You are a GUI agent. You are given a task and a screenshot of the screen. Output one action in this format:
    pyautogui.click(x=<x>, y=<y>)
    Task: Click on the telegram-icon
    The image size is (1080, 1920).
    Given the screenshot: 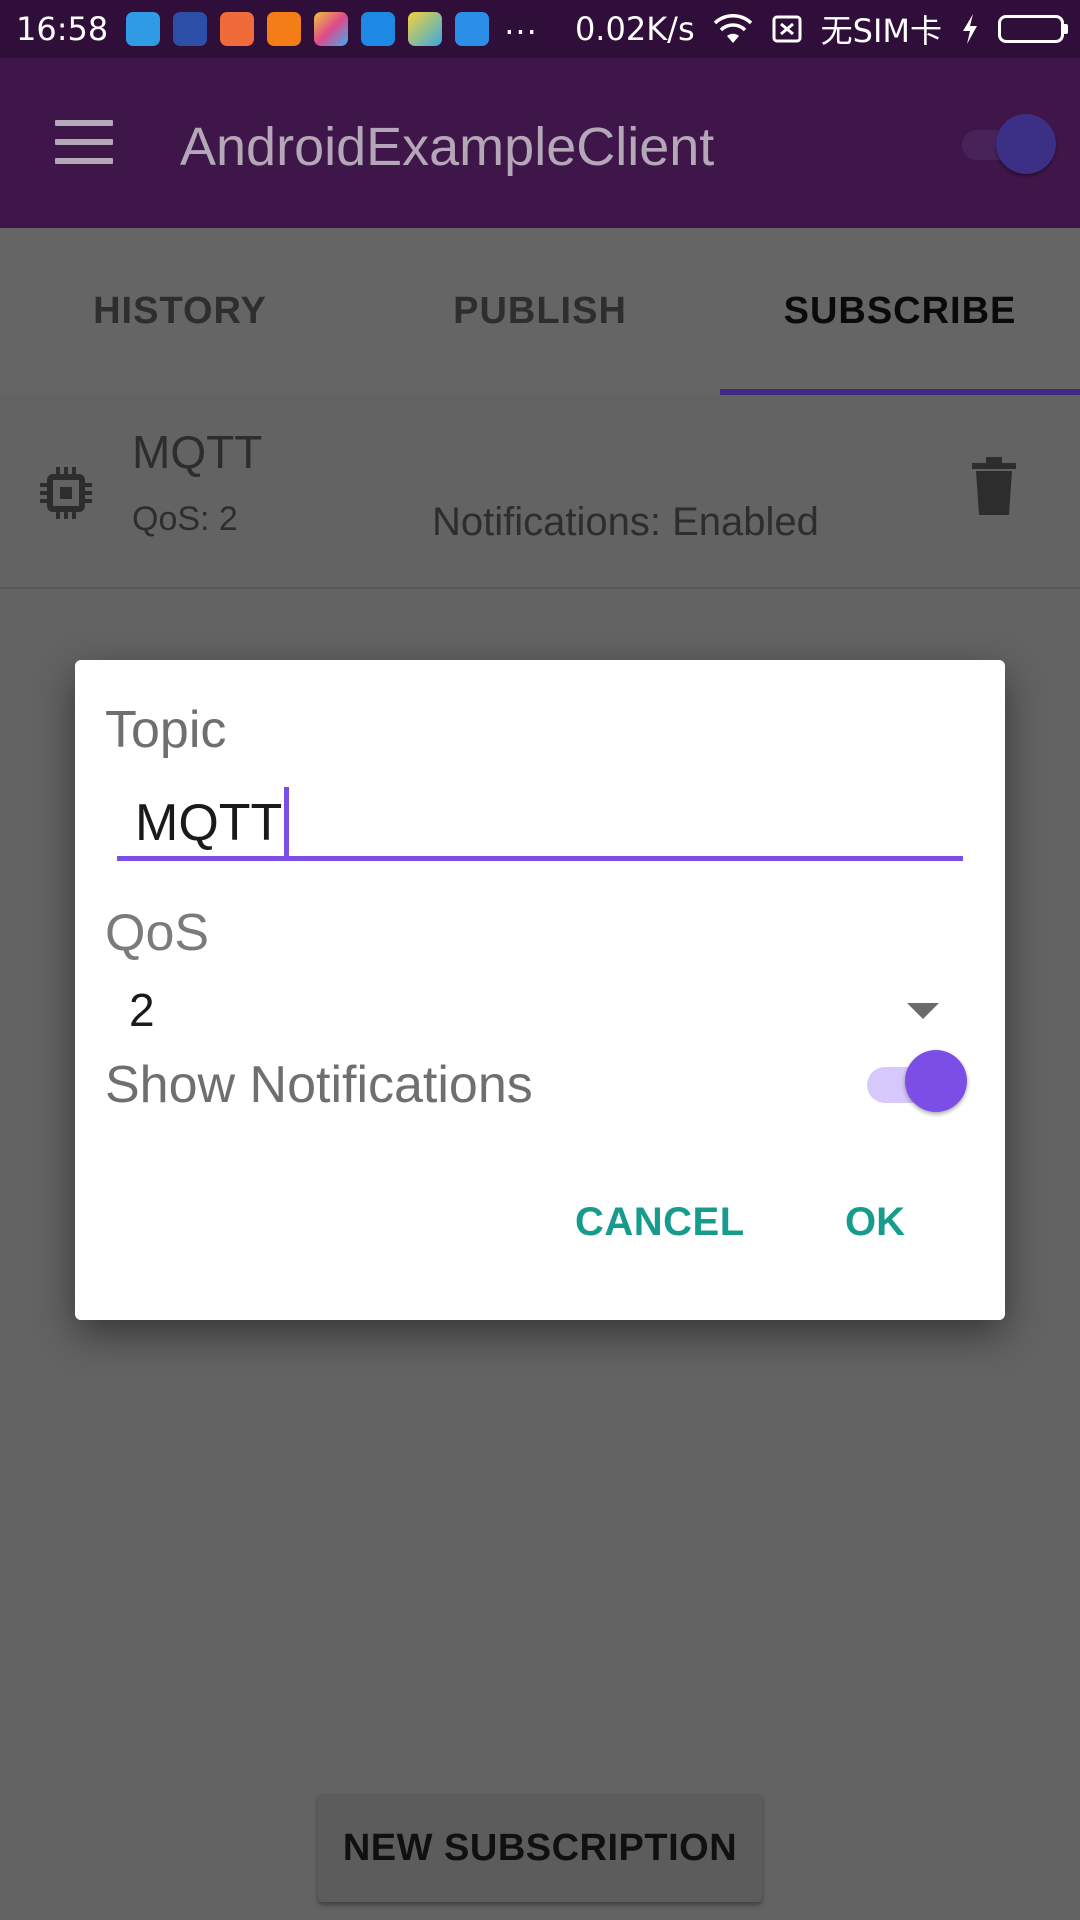 What is the action you would take?
    pyautogui.click(x=425, y=29)
    